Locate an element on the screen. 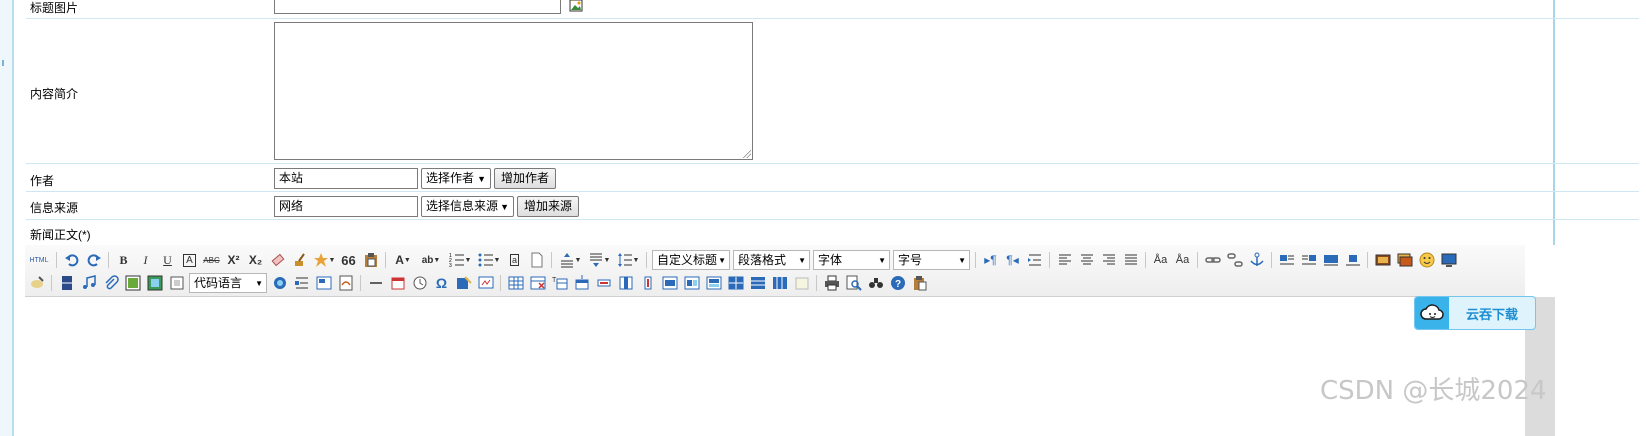  source-input: 网络 is located at coordinates (346, 206).